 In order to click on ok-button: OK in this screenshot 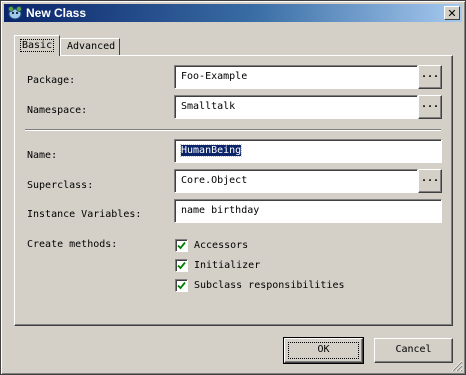, I will do `click(323, 350)`.